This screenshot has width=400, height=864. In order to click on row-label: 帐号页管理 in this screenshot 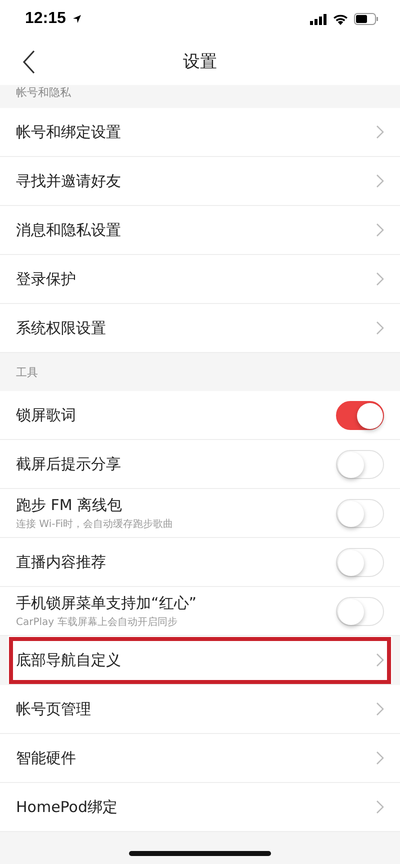, I will do `click(54, 709)`.